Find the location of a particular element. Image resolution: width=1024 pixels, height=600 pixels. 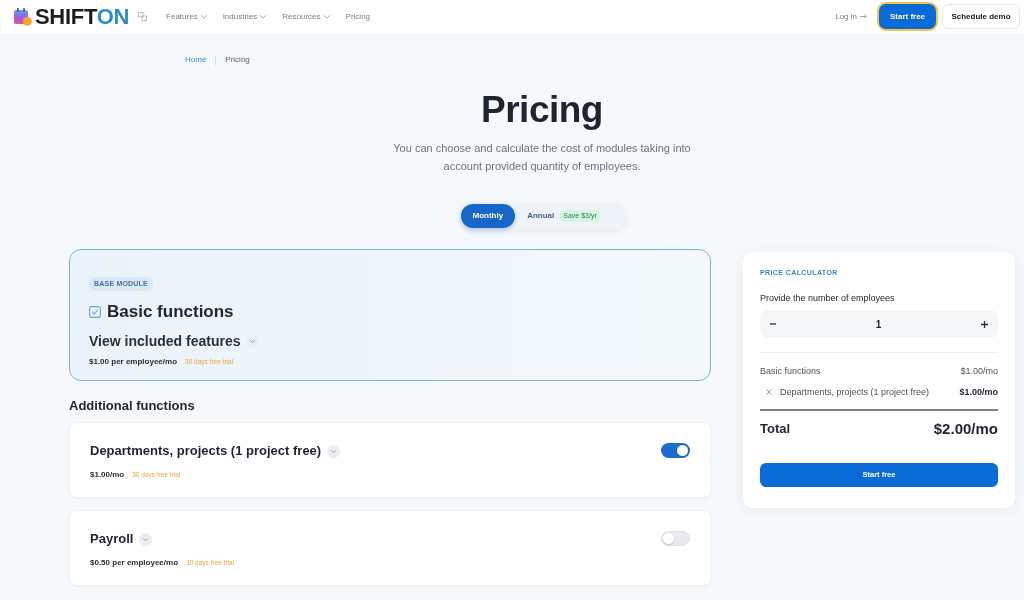

module-price: $1.00 per employee/mo is located at coordinates (133, 362).